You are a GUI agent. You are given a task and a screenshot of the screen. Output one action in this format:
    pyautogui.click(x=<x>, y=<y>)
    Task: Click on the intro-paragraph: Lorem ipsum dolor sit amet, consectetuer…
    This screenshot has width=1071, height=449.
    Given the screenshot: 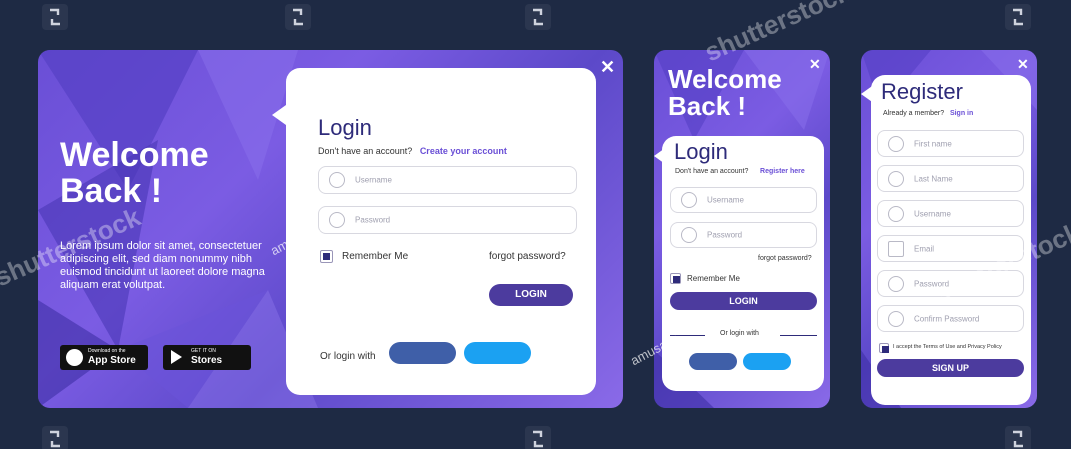 What is the action you would take?
    pyautogui.click(x=162, y=265)
    